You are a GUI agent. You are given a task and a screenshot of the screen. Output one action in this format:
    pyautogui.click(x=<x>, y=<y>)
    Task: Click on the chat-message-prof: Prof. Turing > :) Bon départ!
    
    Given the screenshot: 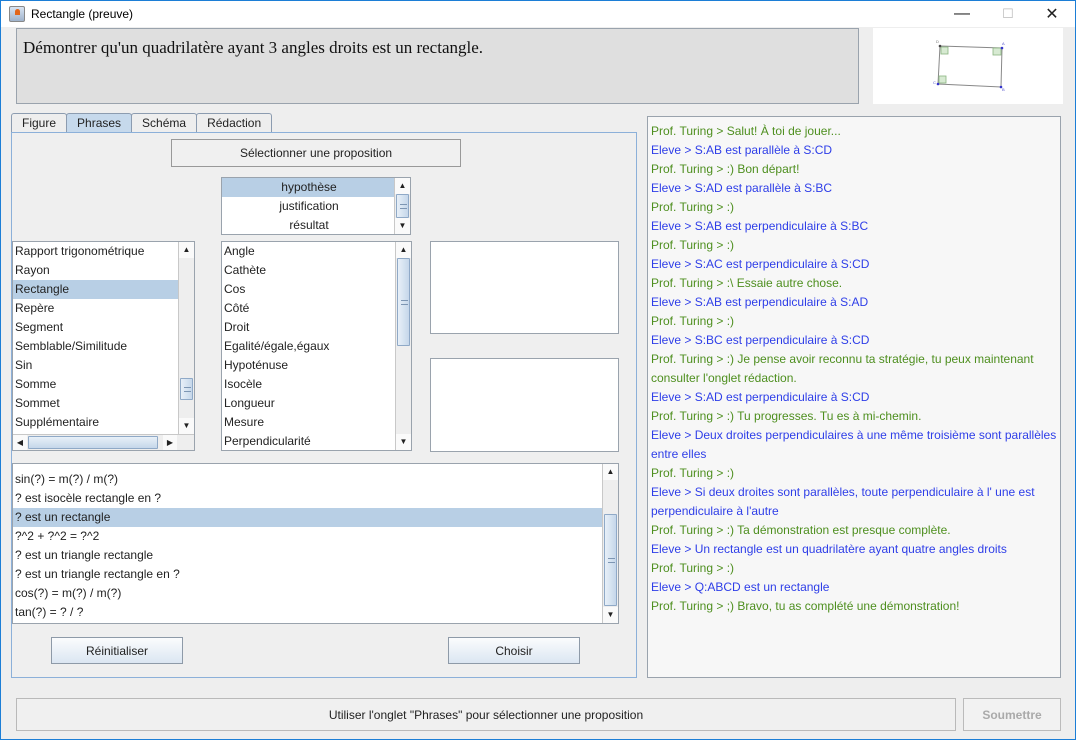 What is the action you would take?
    pyautogui.click(x=725, y=169)
    